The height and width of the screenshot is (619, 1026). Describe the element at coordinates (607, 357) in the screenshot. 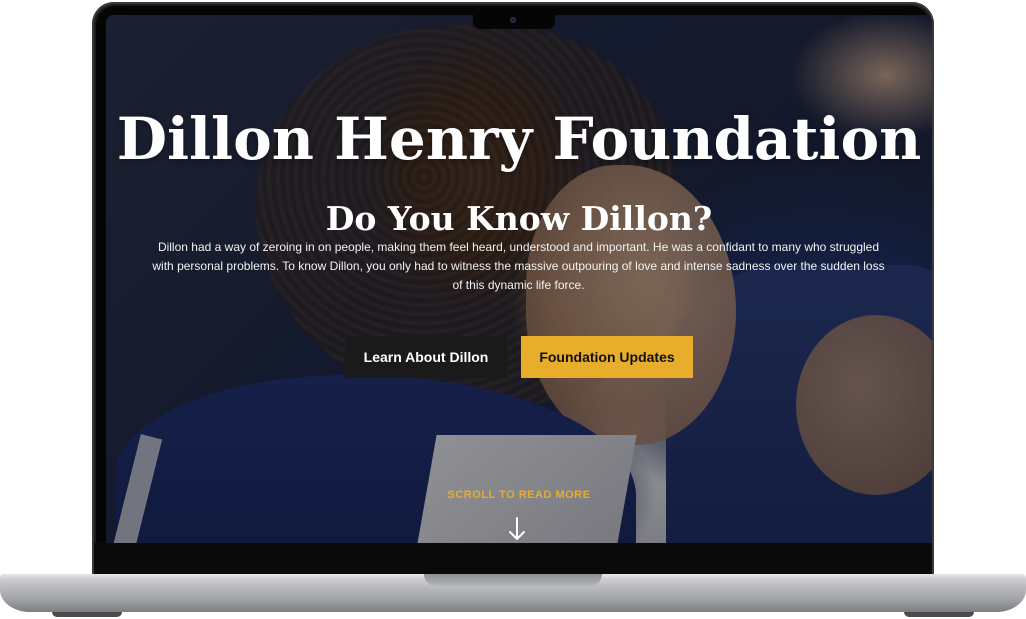

I see `foundation-updates-button: Foundation Updates` at that location.